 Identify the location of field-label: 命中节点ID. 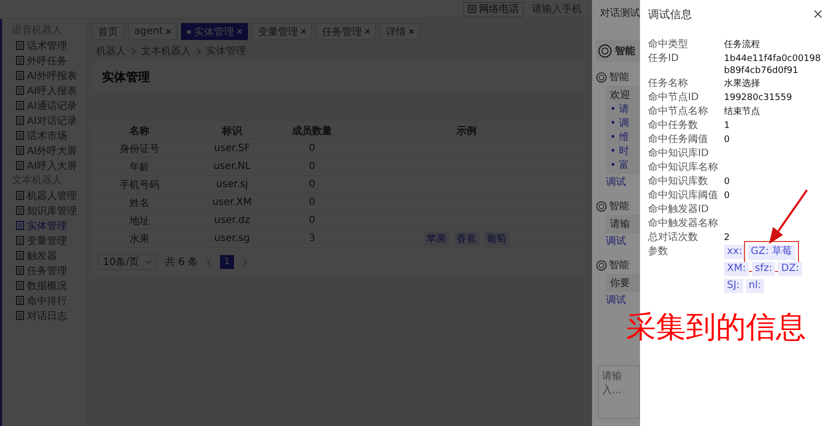
(674, 98).